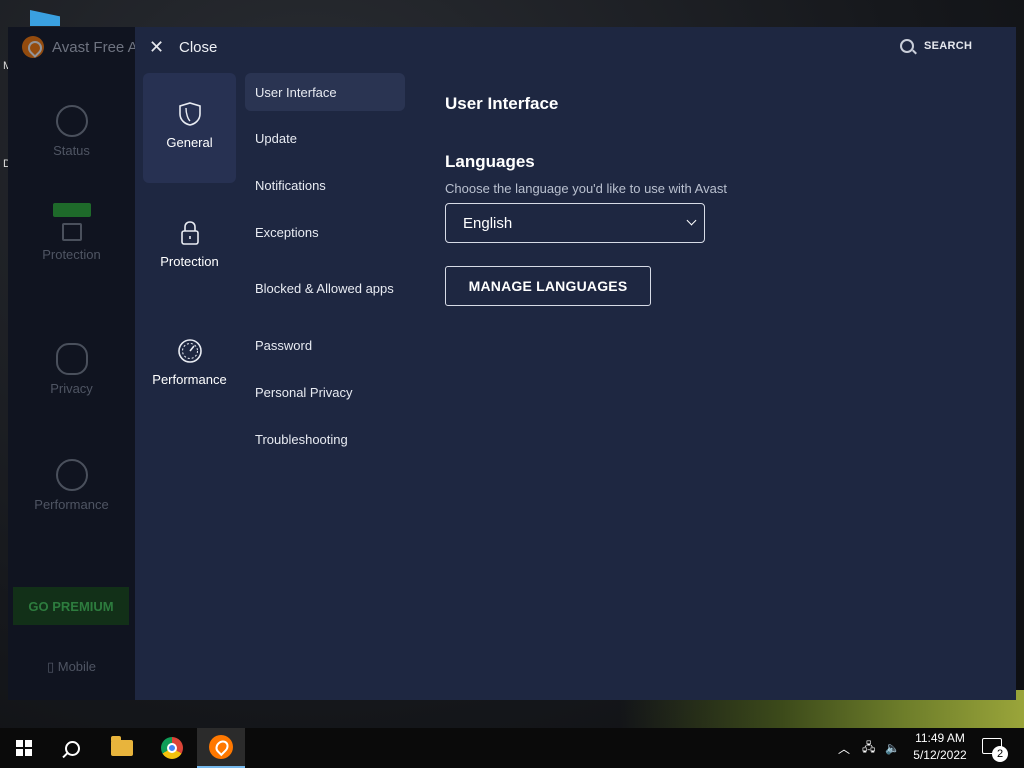 Image resolution: width=1024 pixels, height=768 pixels. I want to click on taskbar-avast, so click(221, 748).